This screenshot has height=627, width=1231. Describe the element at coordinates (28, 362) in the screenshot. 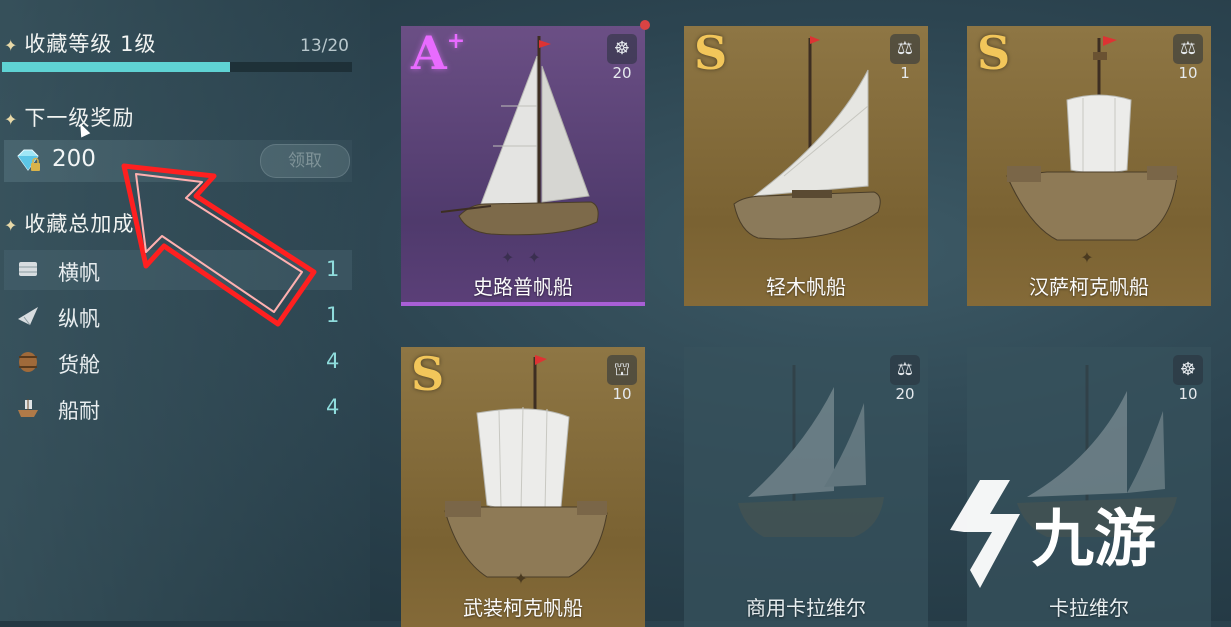

I see `cargo-barrel-icon` at that location.